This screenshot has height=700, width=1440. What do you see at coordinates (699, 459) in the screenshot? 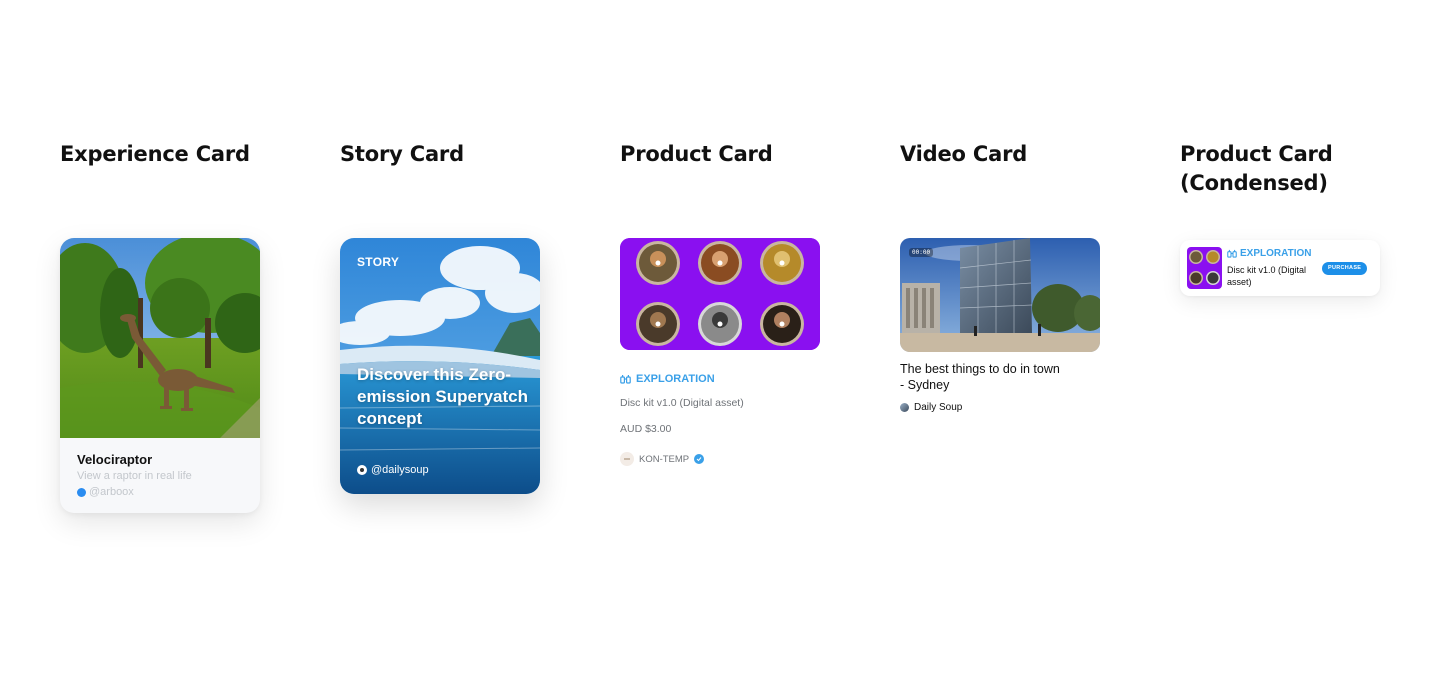
I see `verified-check-icon` at bounding box center [699, 459].